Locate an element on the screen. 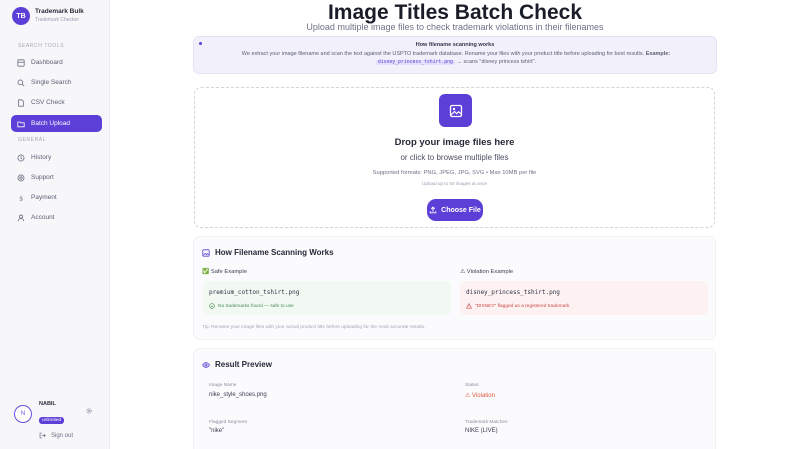 This screenshot has height=449, width=800. warning-icon is located at coordinates (469, 306).